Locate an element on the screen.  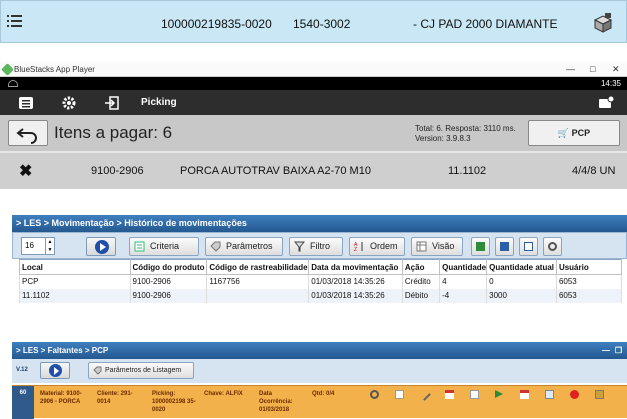
excel-export-button is located at coordinates (480, 246).